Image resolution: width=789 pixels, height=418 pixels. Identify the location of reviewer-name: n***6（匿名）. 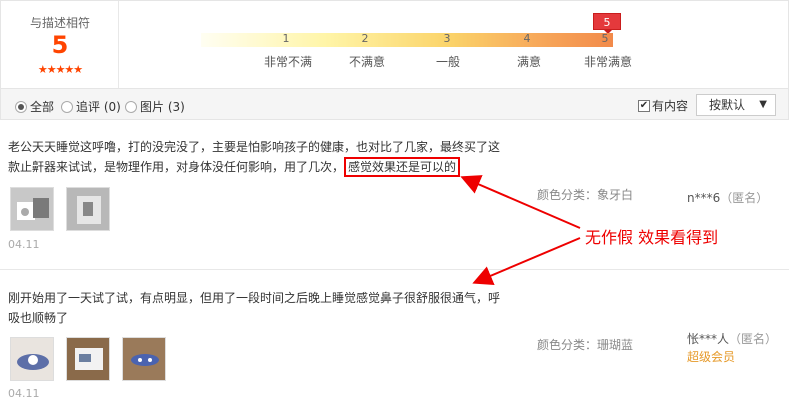
(727, 197).